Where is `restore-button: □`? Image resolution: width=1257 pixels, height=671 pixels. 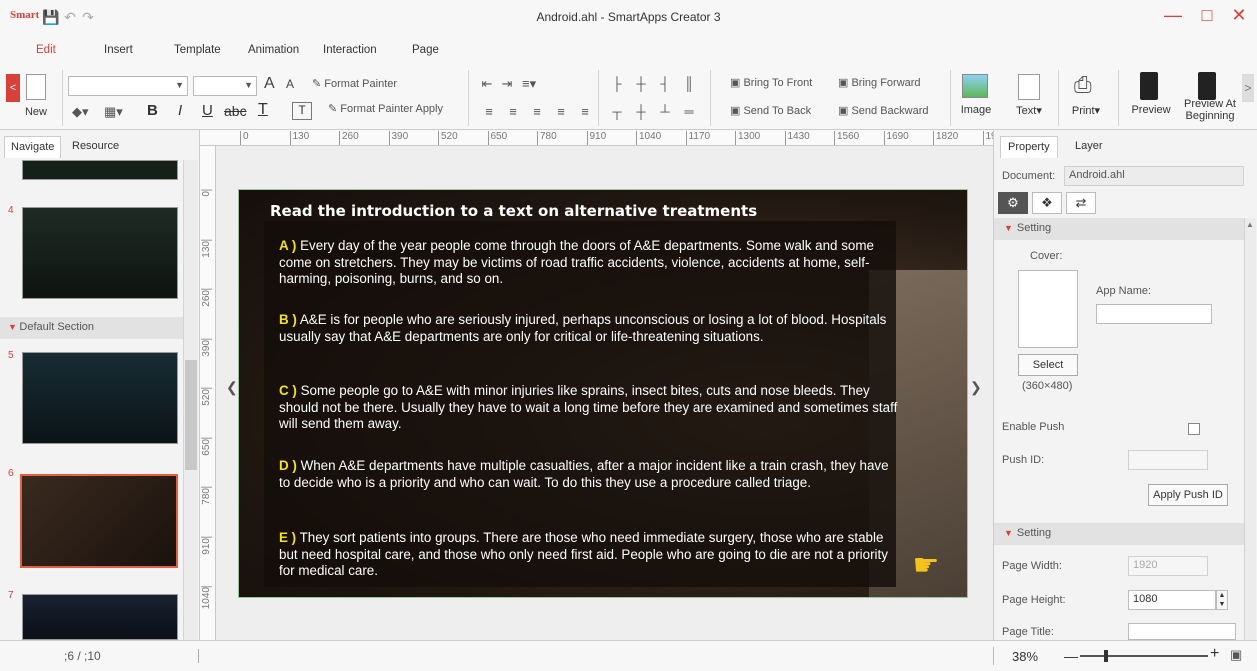 restore-button: □ is located at coordinates (1207, 16).